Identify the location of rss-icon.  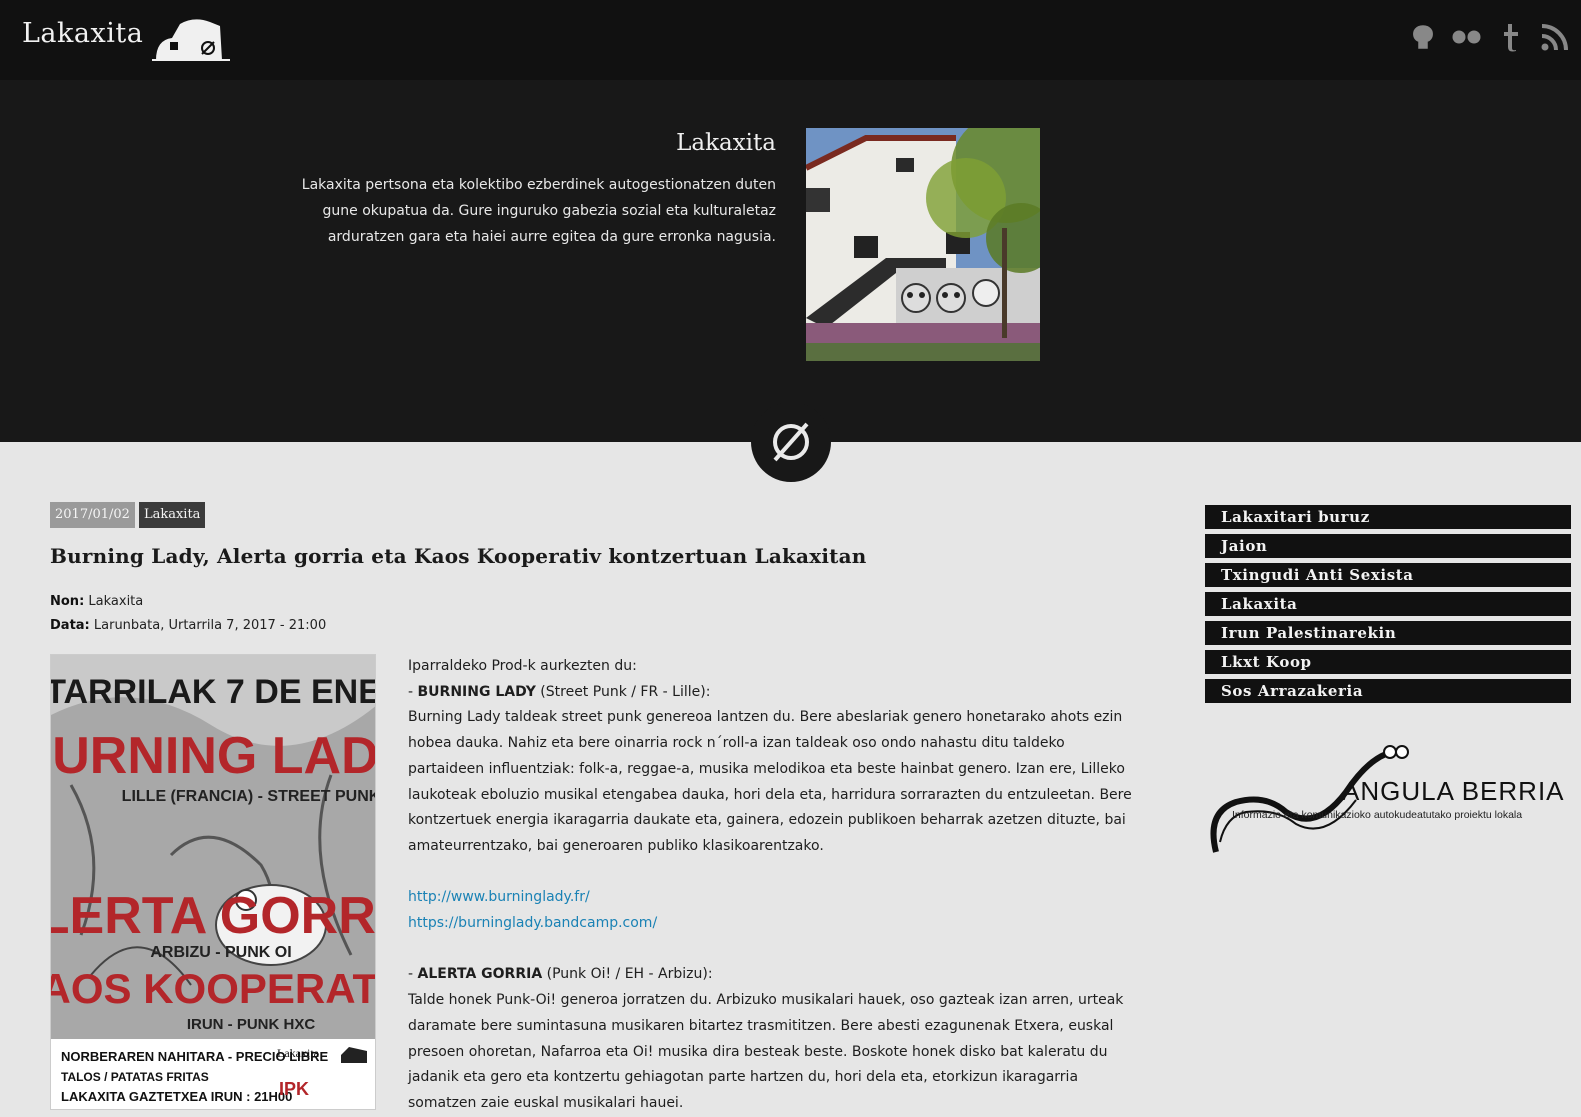
(1555, 37).